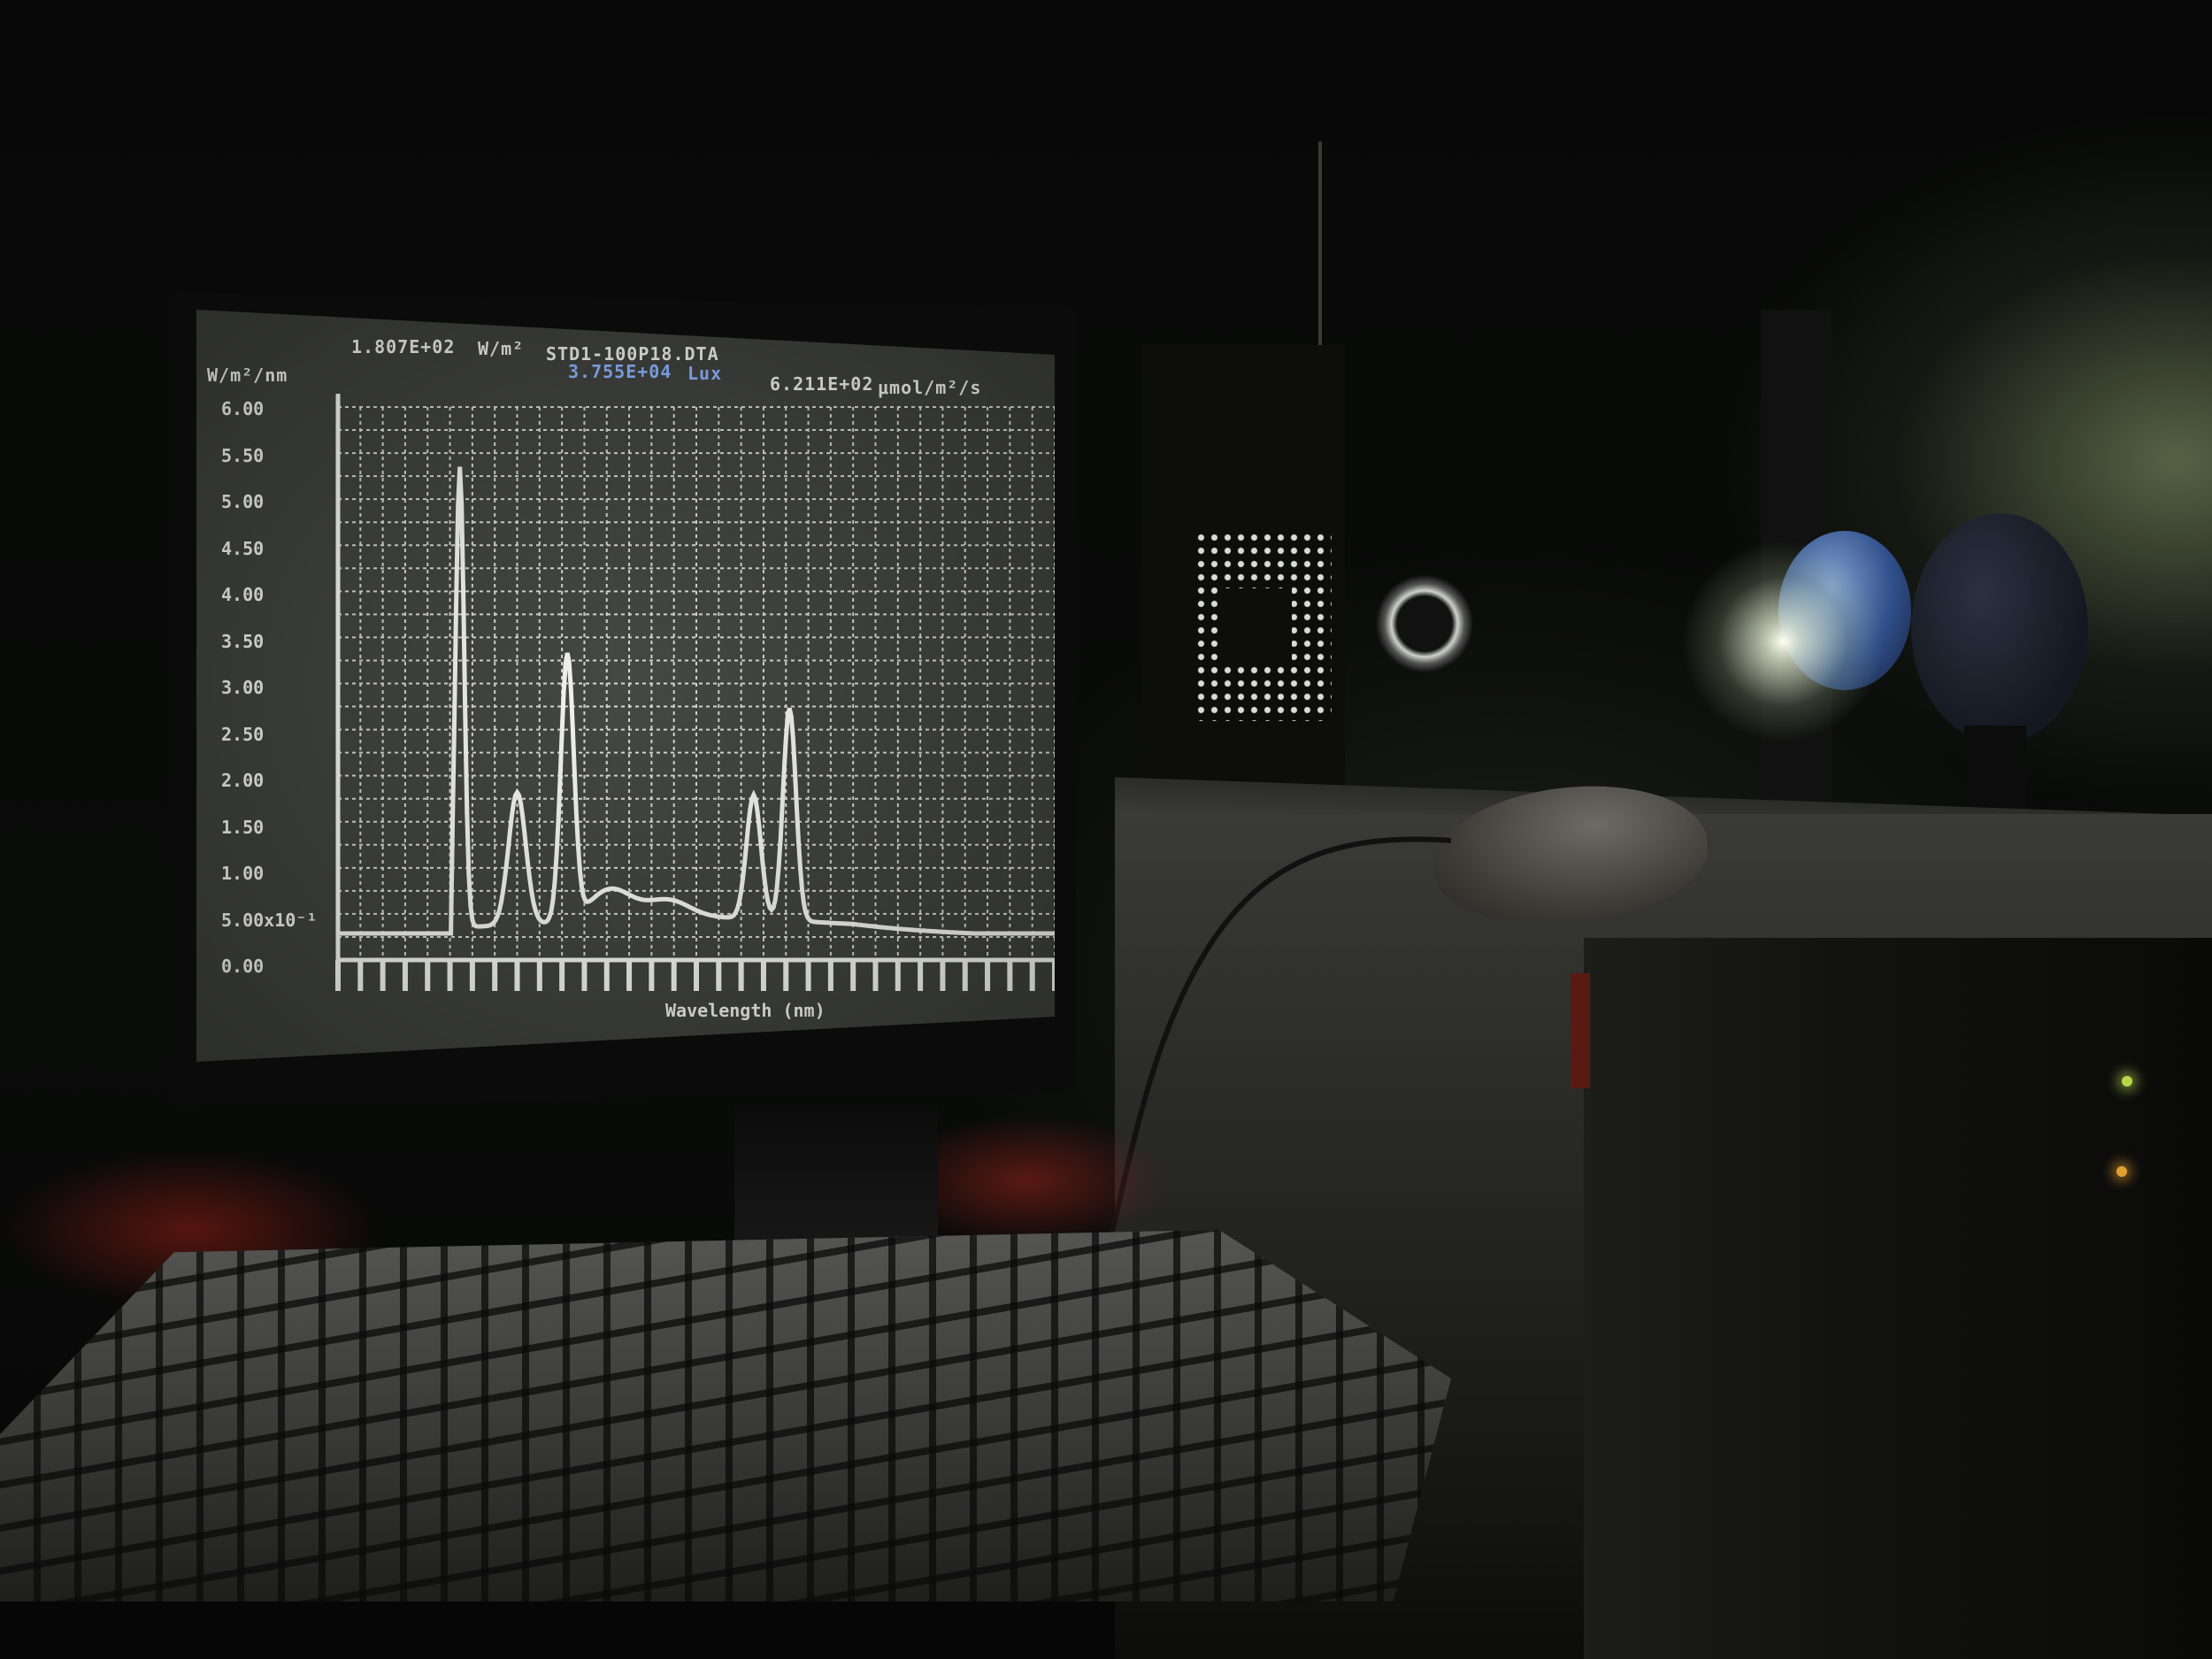 The width and height of the screenshot is (2212, 1659). I want to click on spectrum-plot, so click(695, 693).